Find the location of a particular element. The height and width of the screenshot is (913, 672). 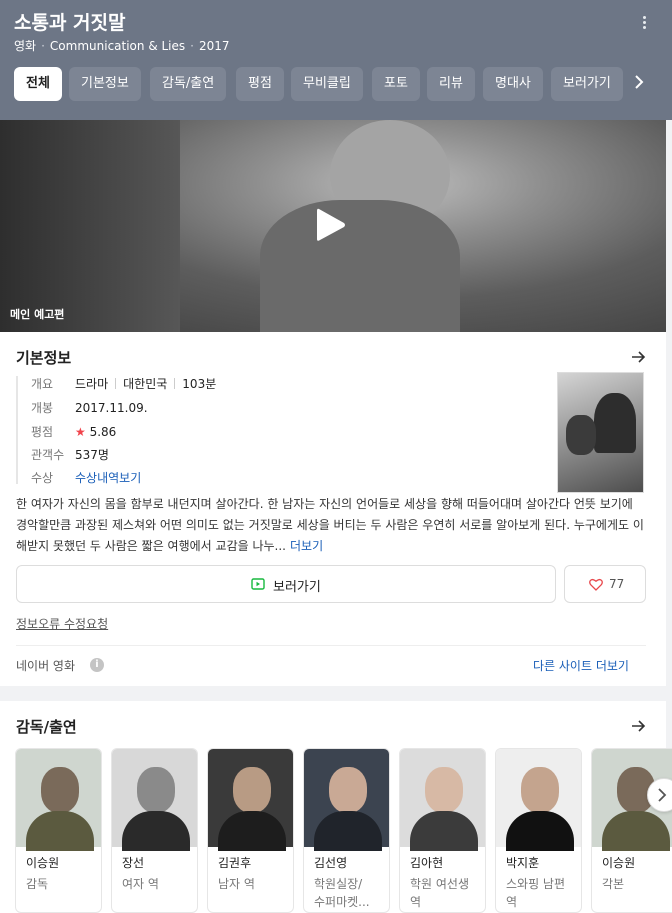

cast-item: 김권후 남자 역 is located at coordinates (250, 830).